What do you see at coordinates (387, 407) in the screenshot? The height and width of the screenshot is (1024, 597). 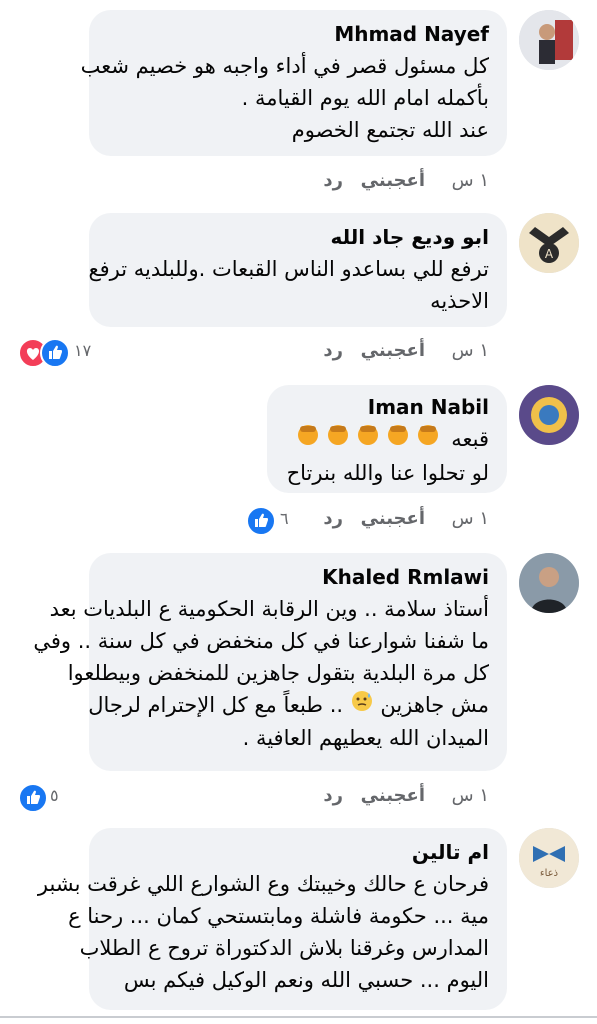 I see `author-name: Iman Nabil` at bounding box center [387, 407].